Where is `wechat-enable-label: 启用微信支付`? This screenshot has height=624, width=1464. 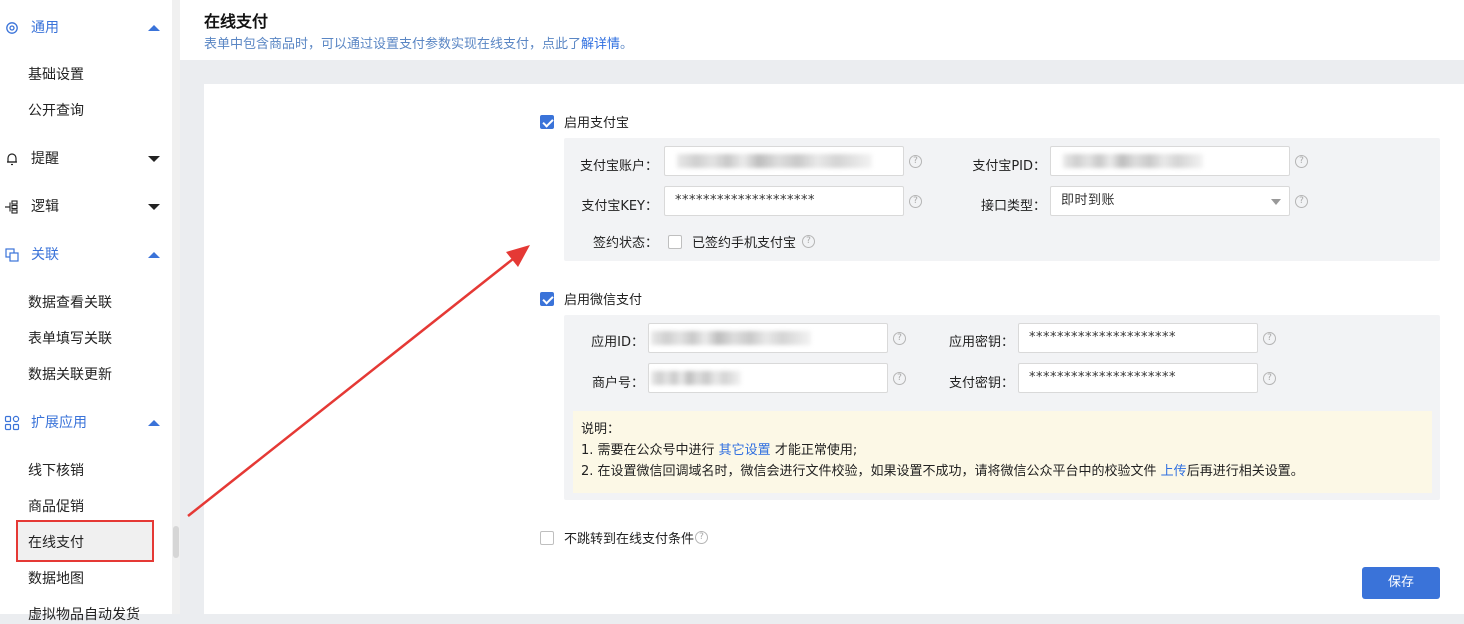 wechat-enable-label: 启用微信支付 is located at coordinates (603, 300).